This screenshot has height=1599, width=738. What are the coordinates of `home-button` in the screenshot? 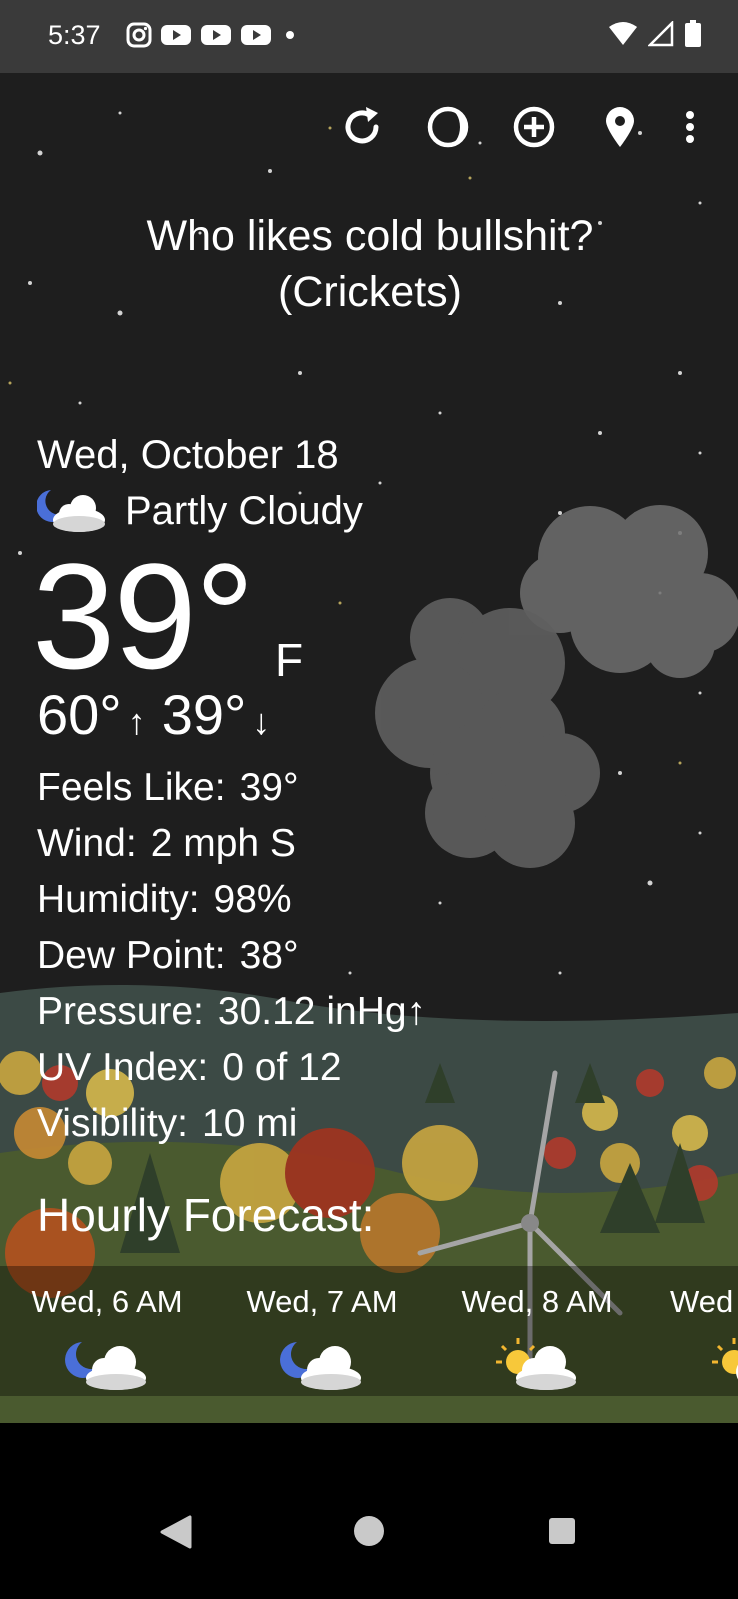 It's located at (369, 1533).